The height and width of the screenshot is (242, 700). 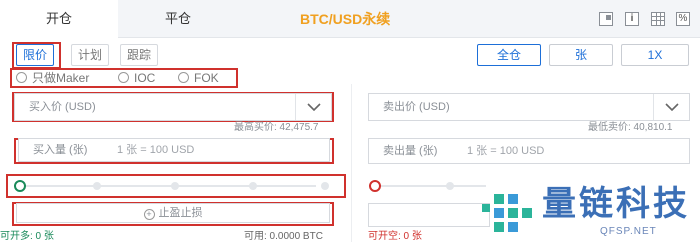 What do you see at coordinates (431, 186) in the screenshot?
I see `sell-slider-track` at bounding box center [431, 186].